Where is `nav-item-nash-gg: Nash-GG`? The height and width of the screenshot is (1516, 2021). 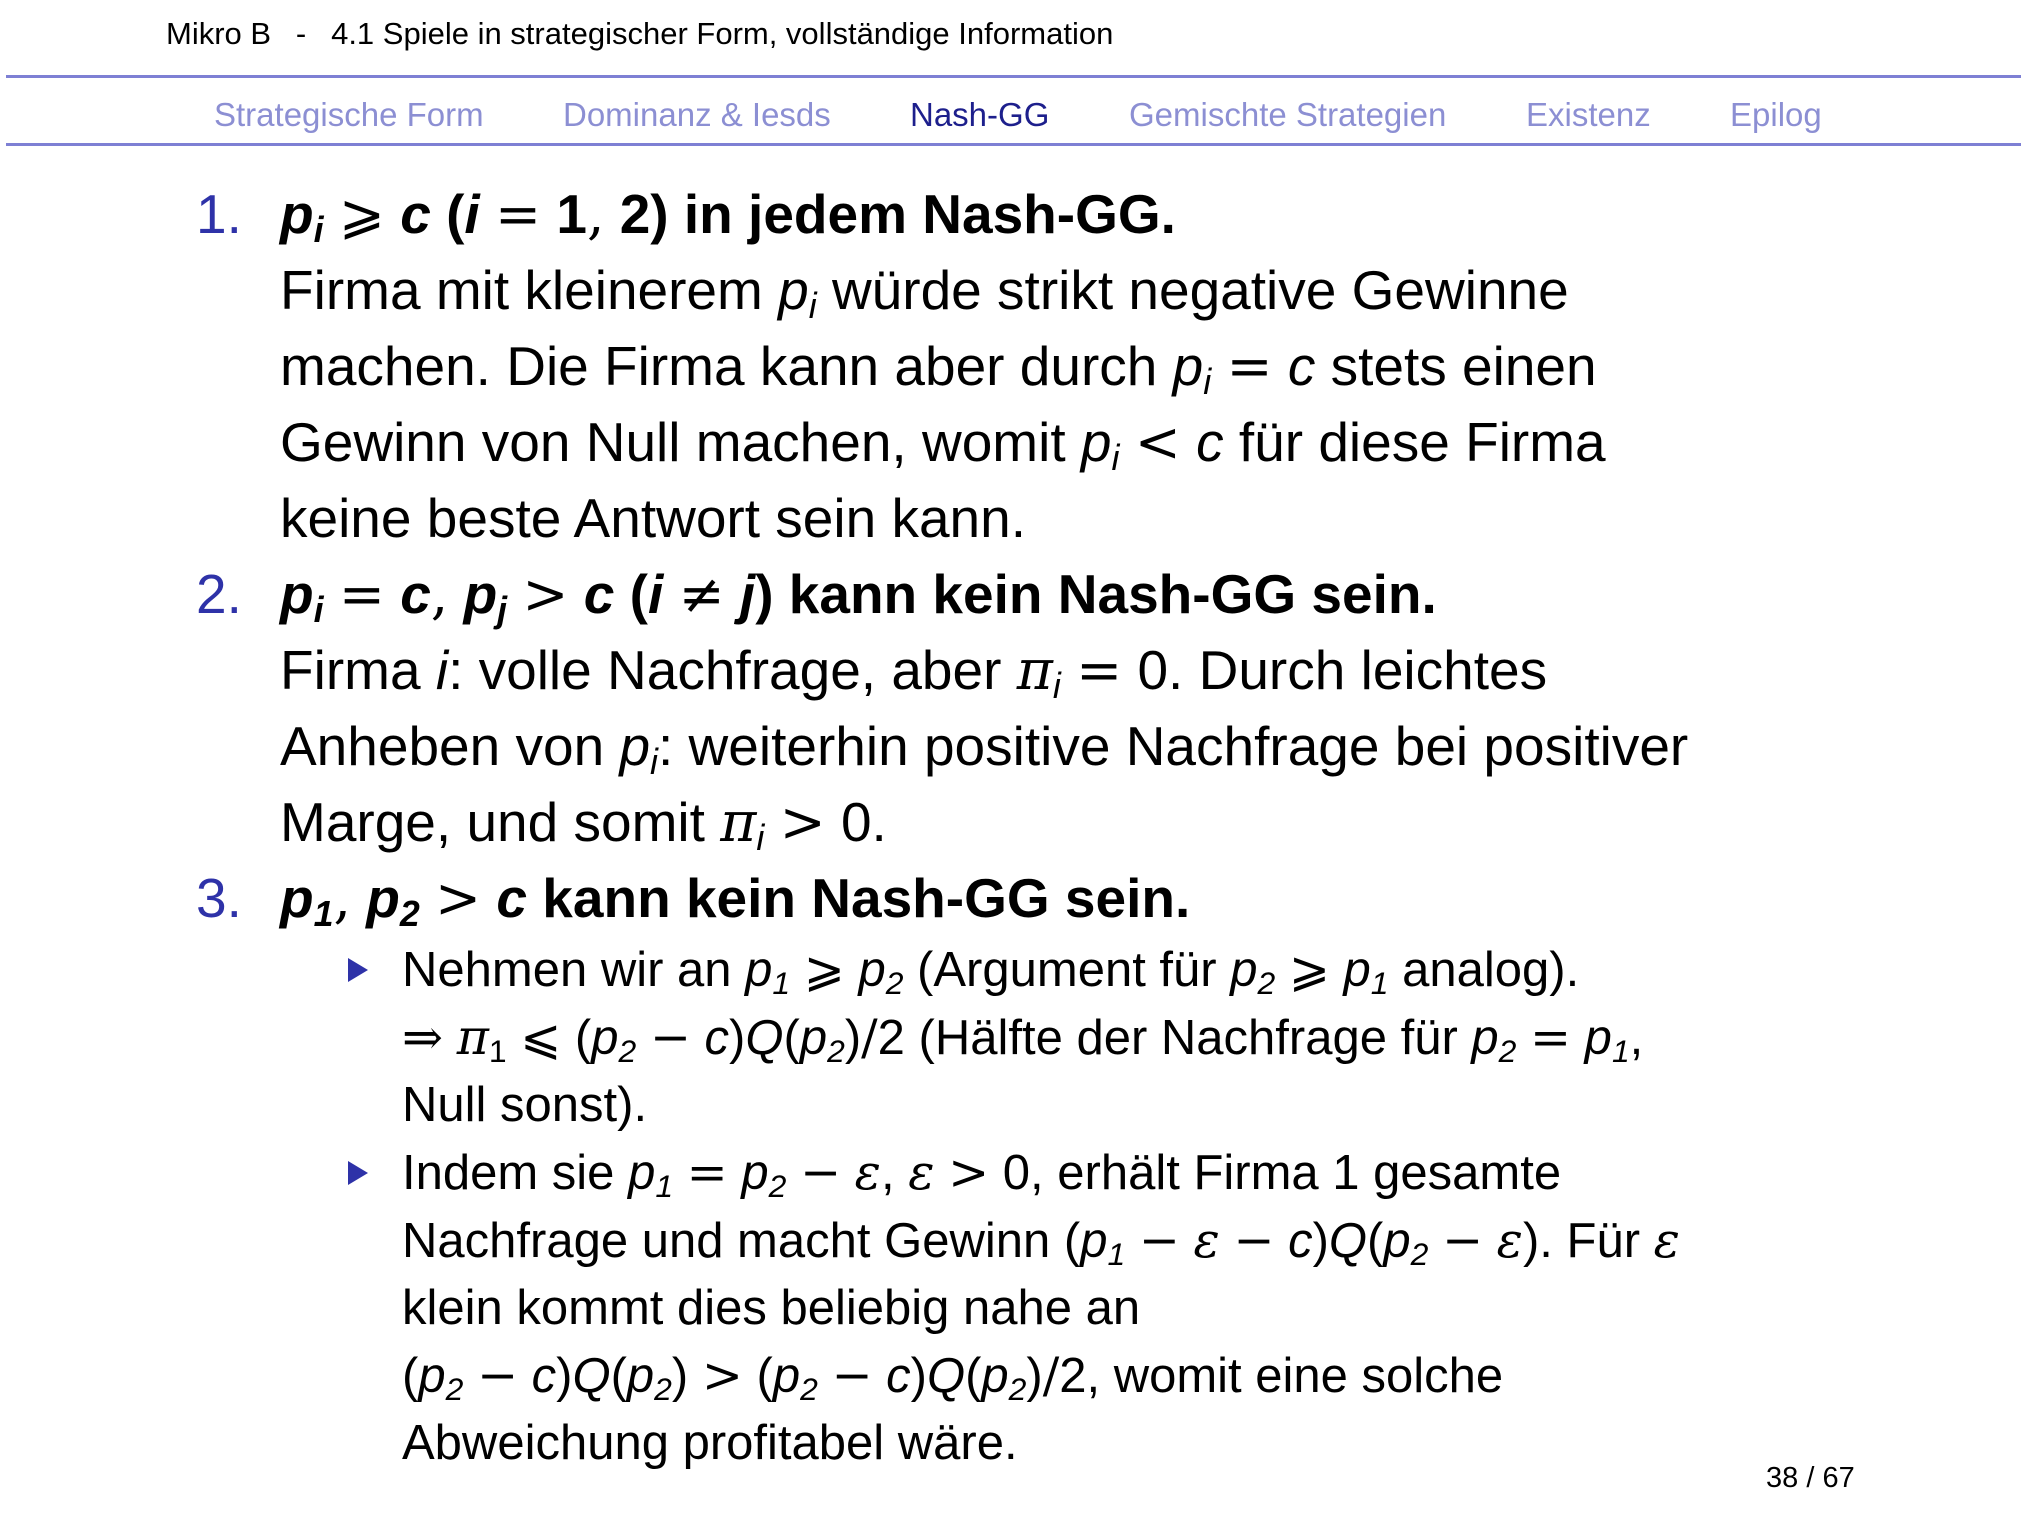 nav-item-nash-gg: Nash-GG is located at coordinates (979, 115).